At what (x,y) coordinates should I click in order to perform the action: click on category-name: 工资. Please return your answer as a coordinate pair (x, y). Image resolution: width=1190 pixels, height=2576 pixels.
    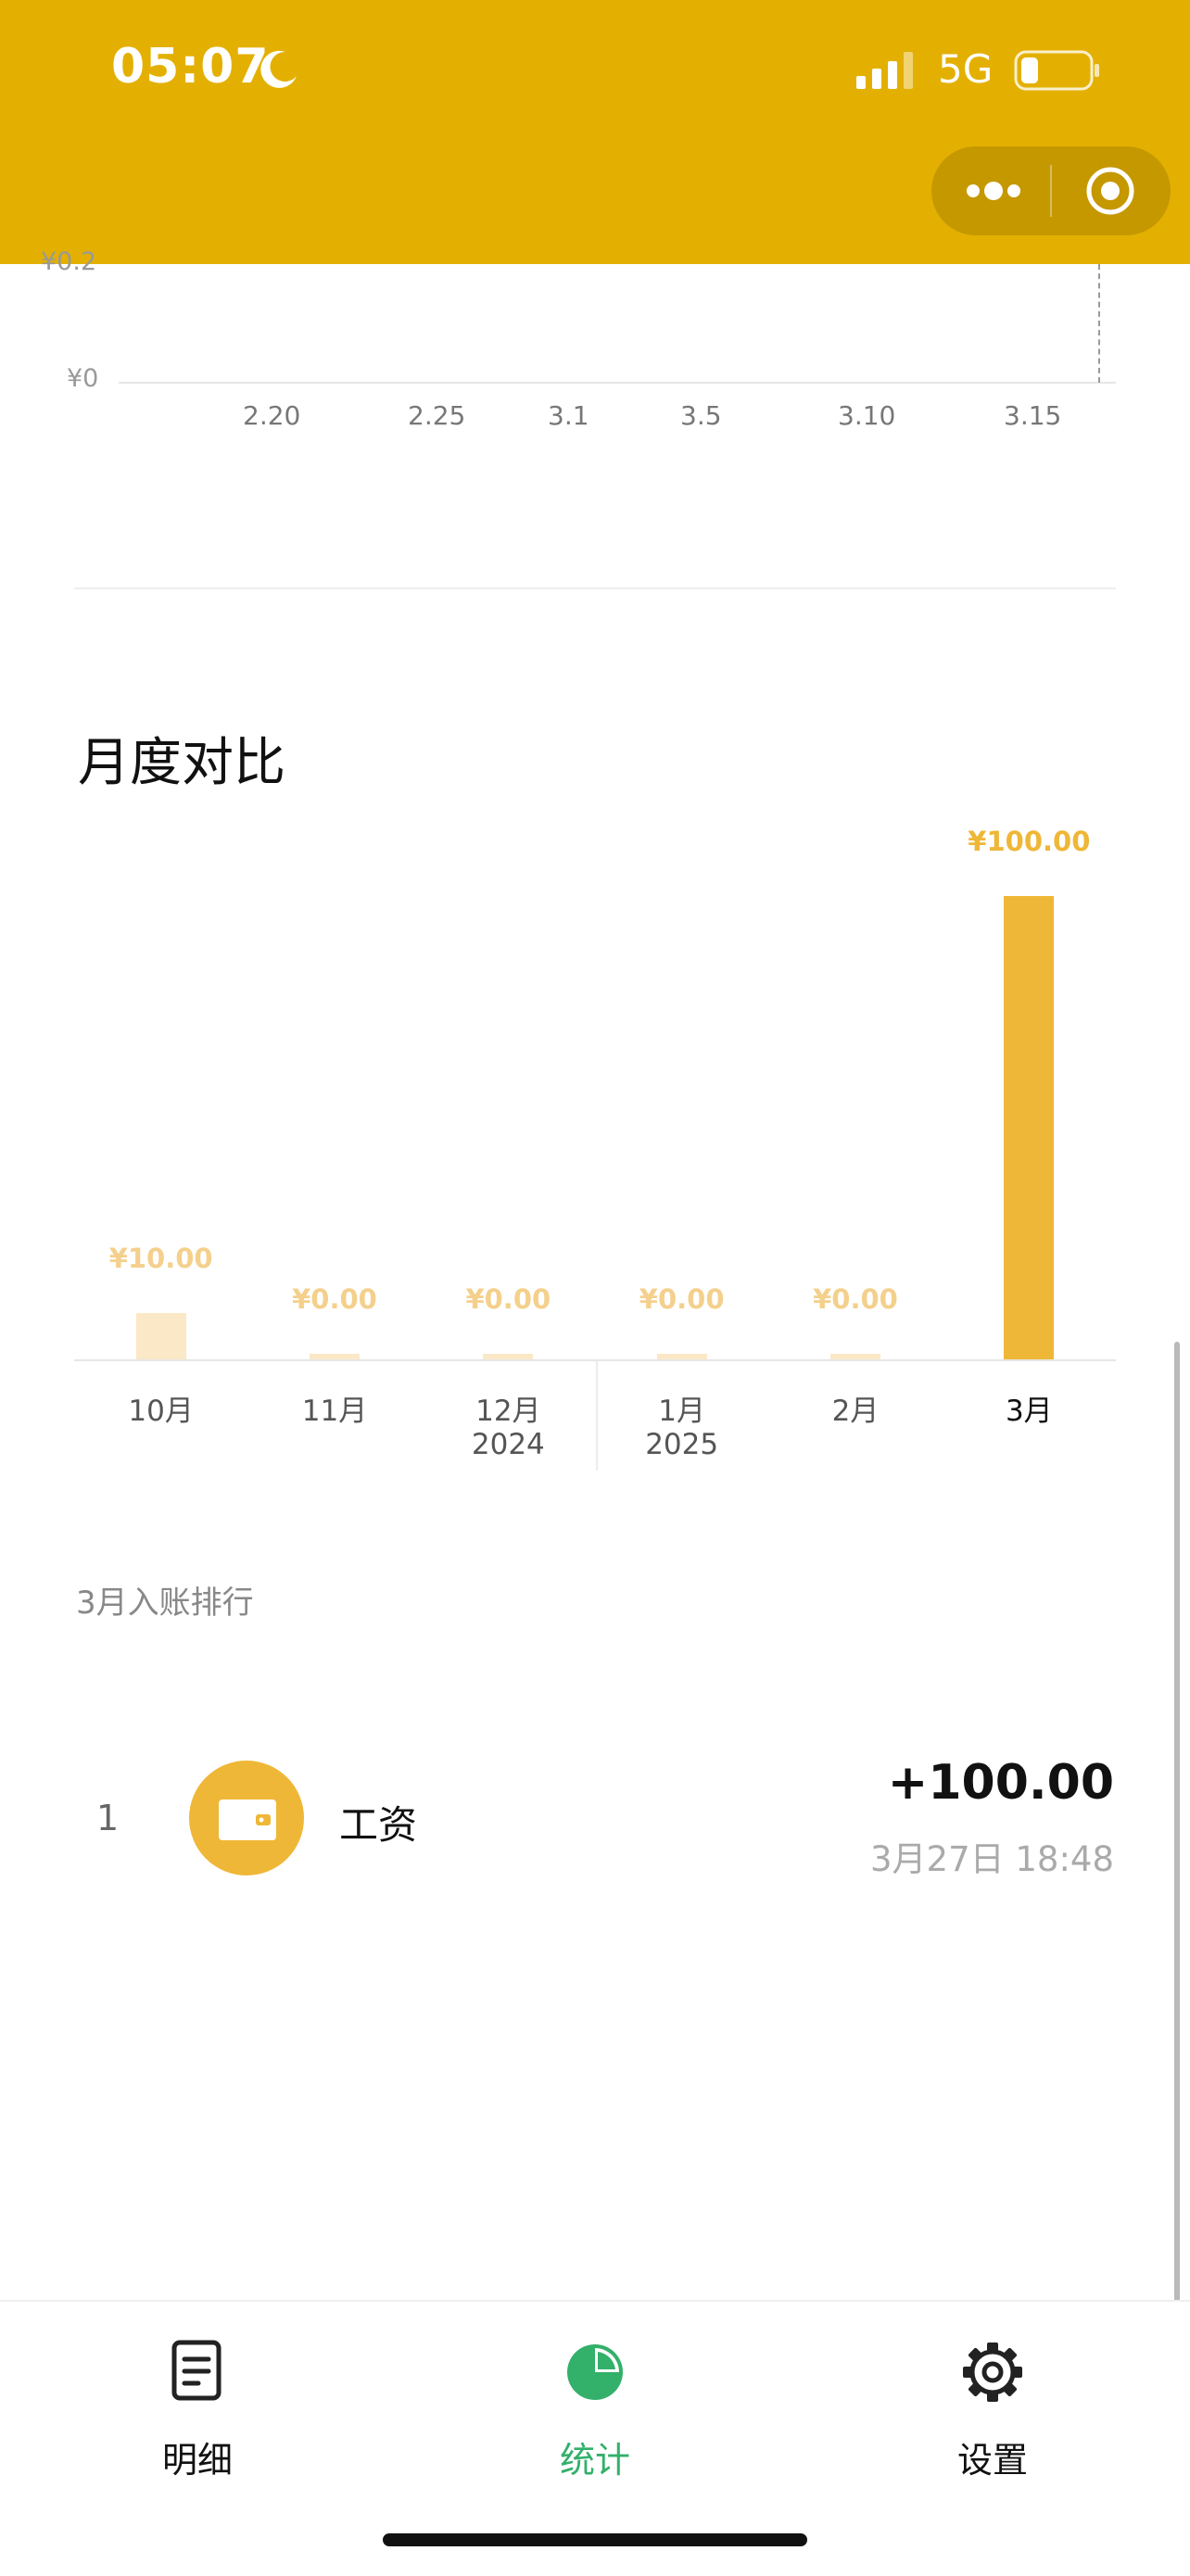
    Looking at the image, I should click on (378, 1825).